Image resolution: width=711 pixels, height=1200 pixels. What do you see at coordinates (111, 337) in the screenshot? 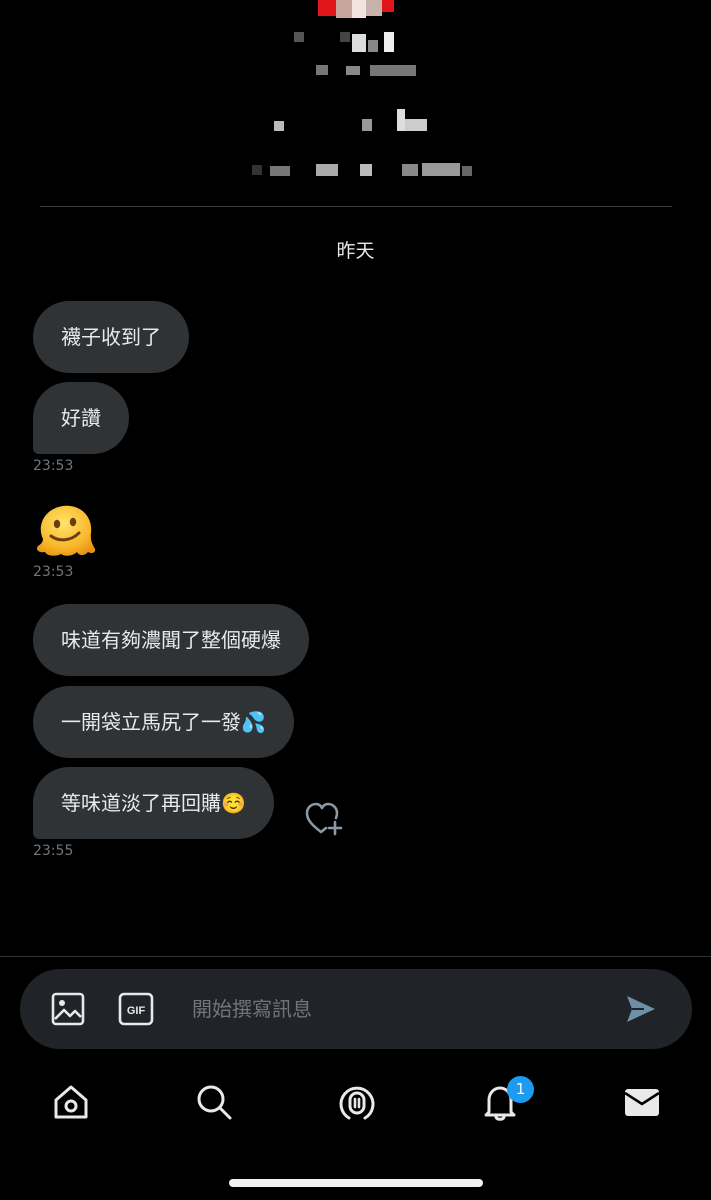
I see `message-bubble: 襪子收到了` at bounding box center [111, 337].